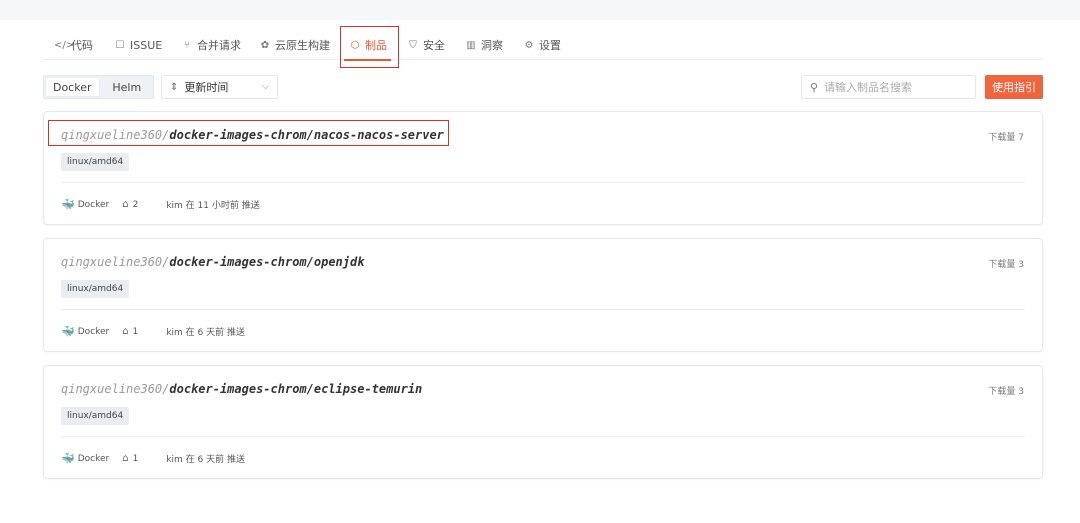 This screenshot has width=1080, height=523. What do you see at coordinates (265, 45) in the screenshot?
I see `cloud-native-icon: ✿` at bounding box center [265, 45].